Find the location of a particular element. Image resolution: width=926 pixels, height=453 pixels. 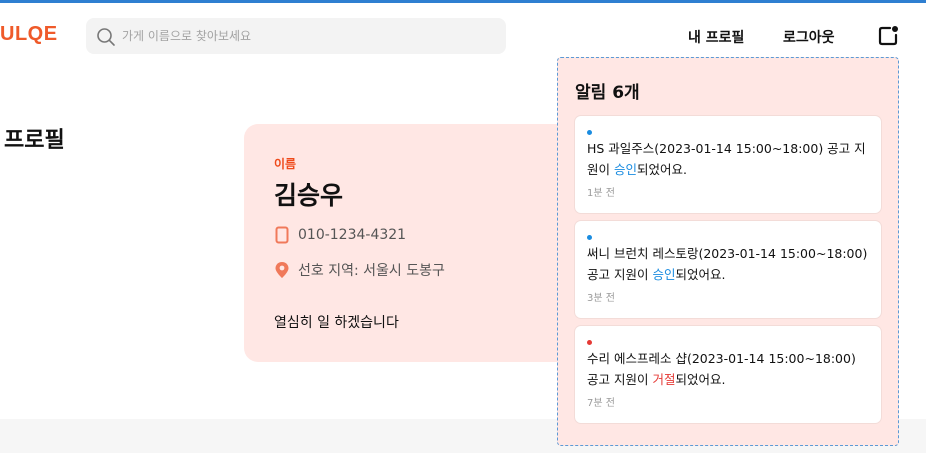

preferred-region: 선호 지역: 서울시 도봉구 is located at coordinates (371, 271).